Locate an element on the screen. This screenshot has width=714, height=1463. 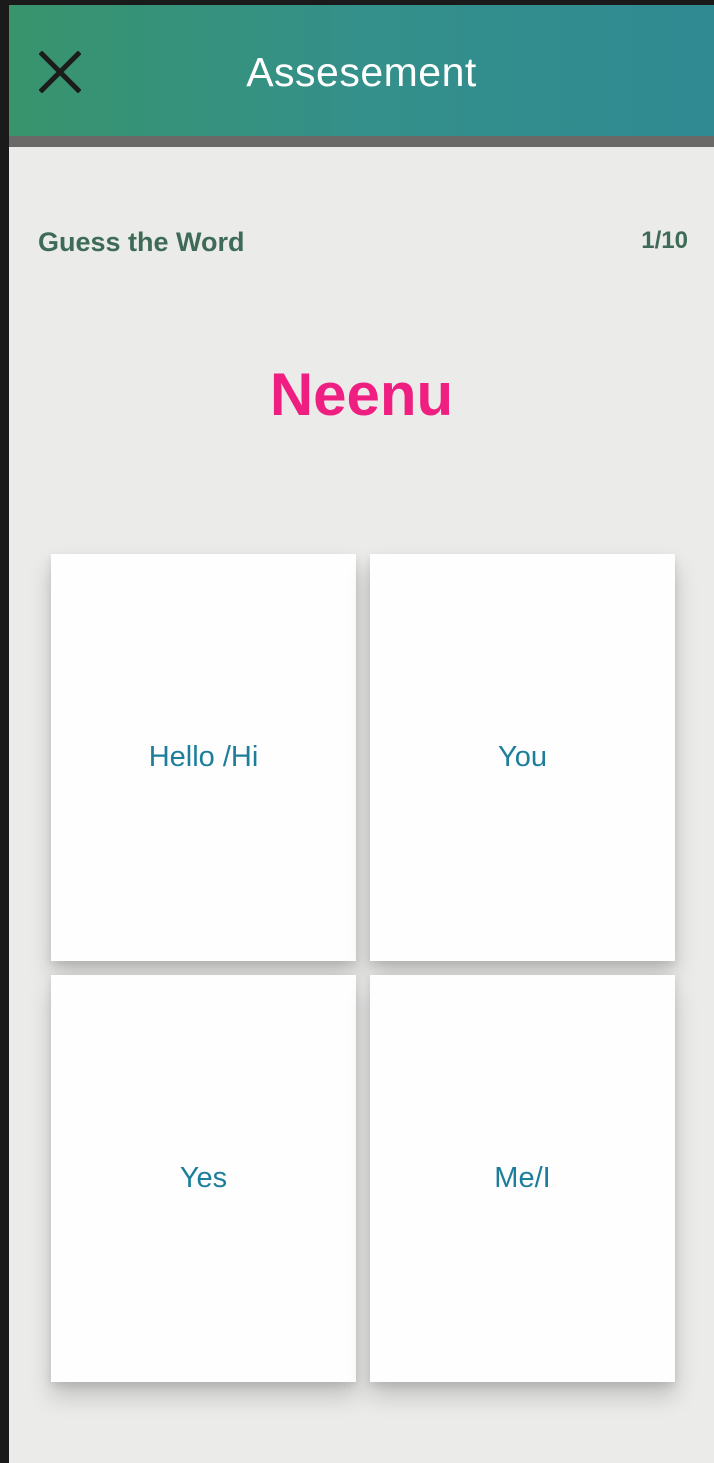
quiz-prompt: Guess the Word is located at coordinates (141, 242).